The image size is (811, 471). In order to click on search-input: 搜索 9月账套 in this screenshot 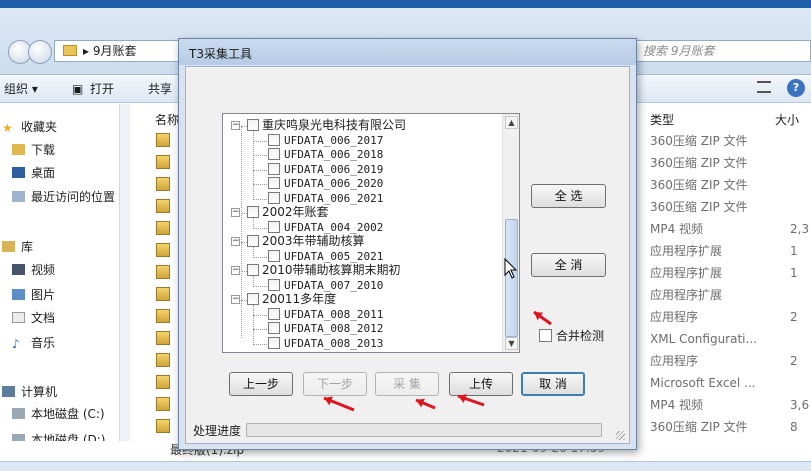, I will do `click(723, 51)`.